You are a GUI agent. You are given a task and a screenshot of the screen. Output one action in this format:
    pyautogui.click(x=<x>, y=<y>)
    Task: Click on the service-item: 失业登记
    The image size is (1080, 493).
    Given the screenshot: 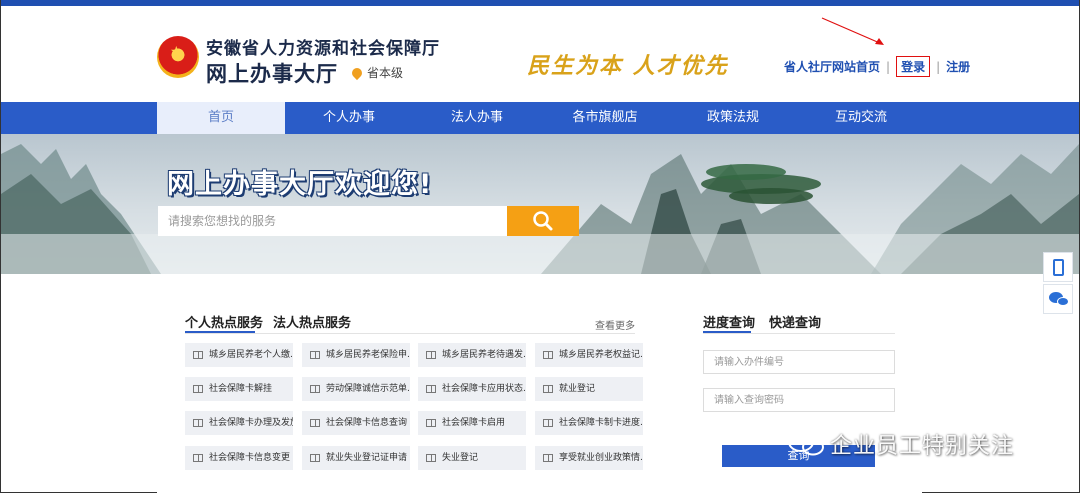 What is the action you would take?
    pyautogui.click(x=472, y=458)
    